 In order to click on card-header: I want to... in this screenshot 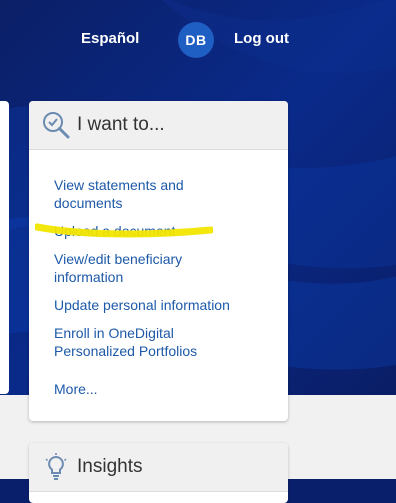, I will do `click(158, 125)`.